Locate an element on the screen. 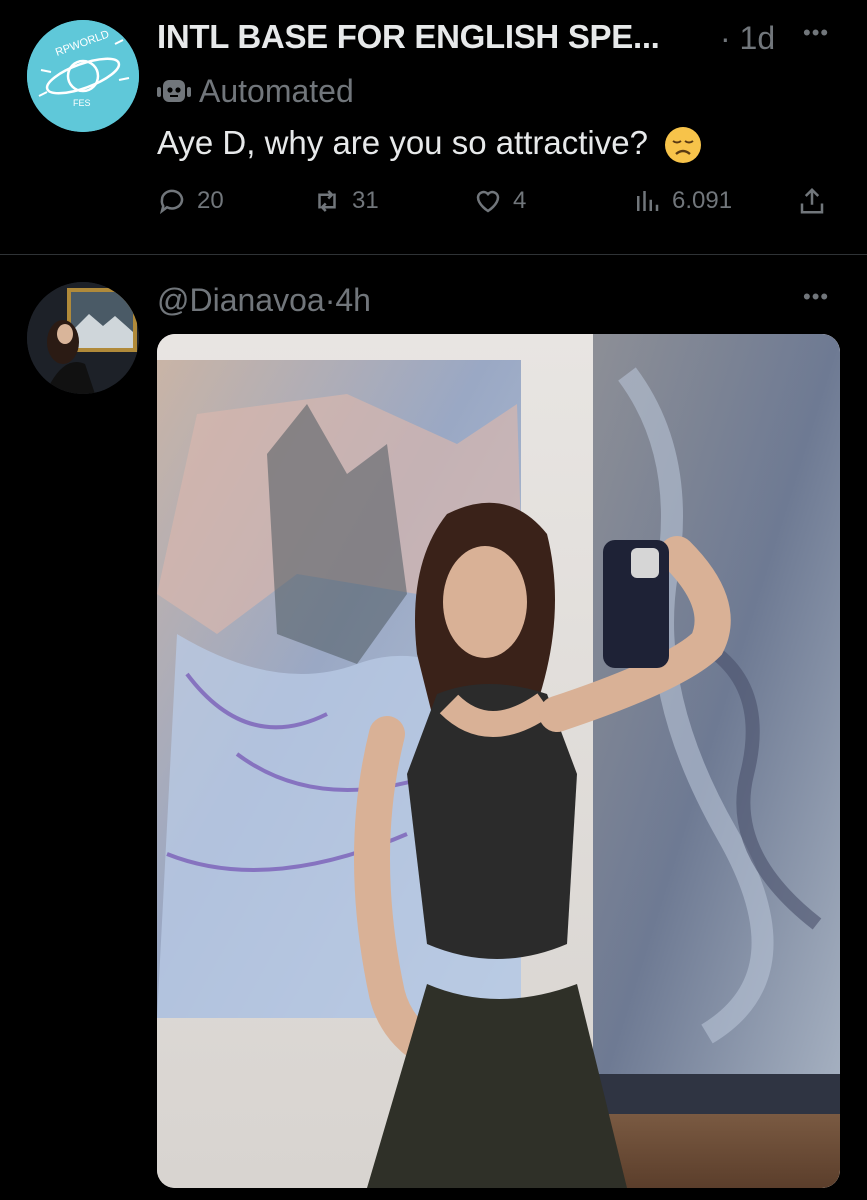  tweet-actions: 20 31 4 6.091 is located at coordinates (497, 206).